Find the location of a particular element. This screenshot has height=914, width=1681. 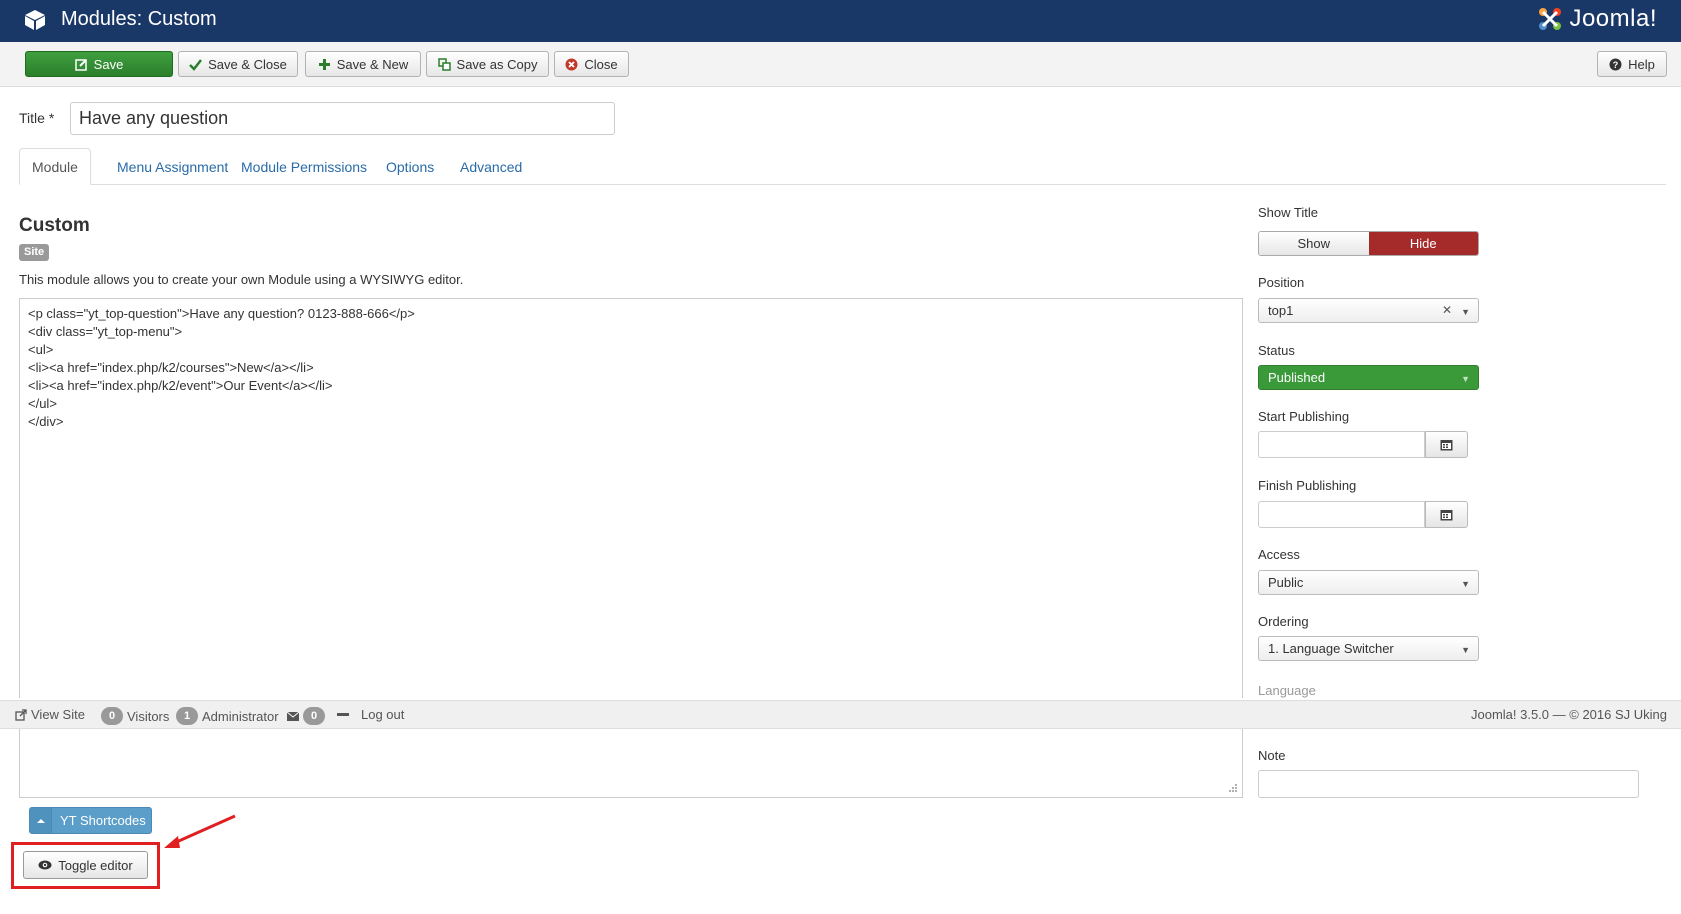

envelope-icon is located at coordinates (293, 716).